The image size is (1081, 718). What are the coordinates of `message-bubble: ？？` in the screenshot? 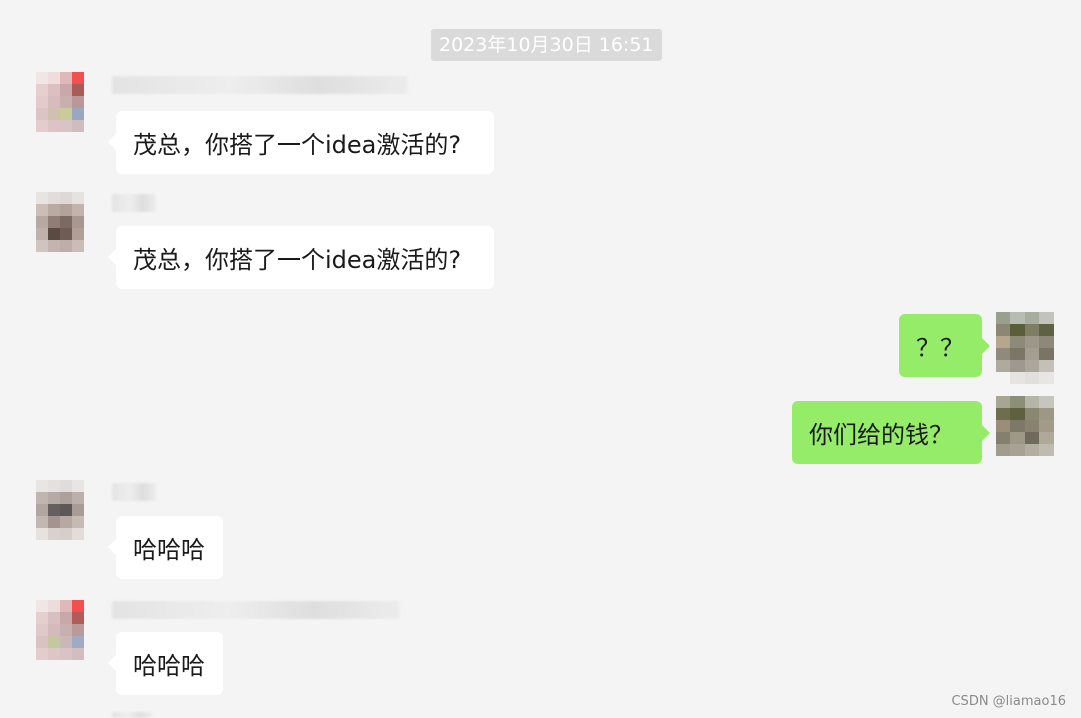 It's located at (944, 345).